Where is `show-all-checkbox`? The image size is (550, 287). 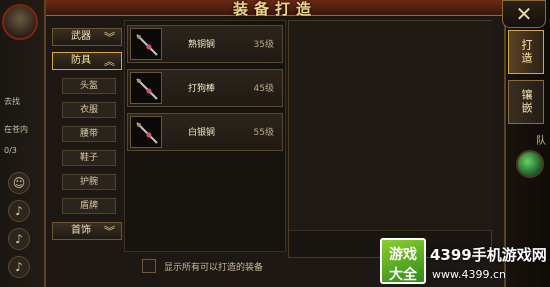 show-all-checkbox is located at coordinates (149, 266).